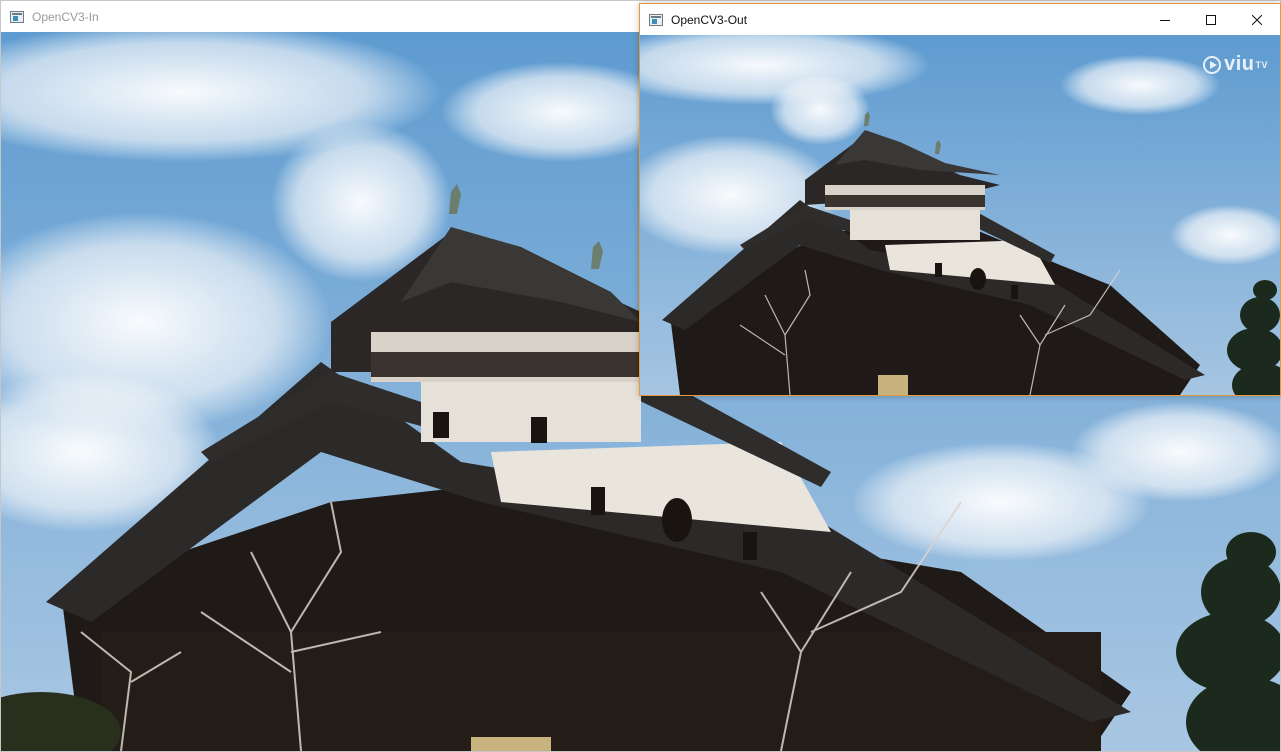 The width and height of the screenshot is (1281, 752). I want to click on output-window-title: OpenCV3-Out, so click(709, 19).